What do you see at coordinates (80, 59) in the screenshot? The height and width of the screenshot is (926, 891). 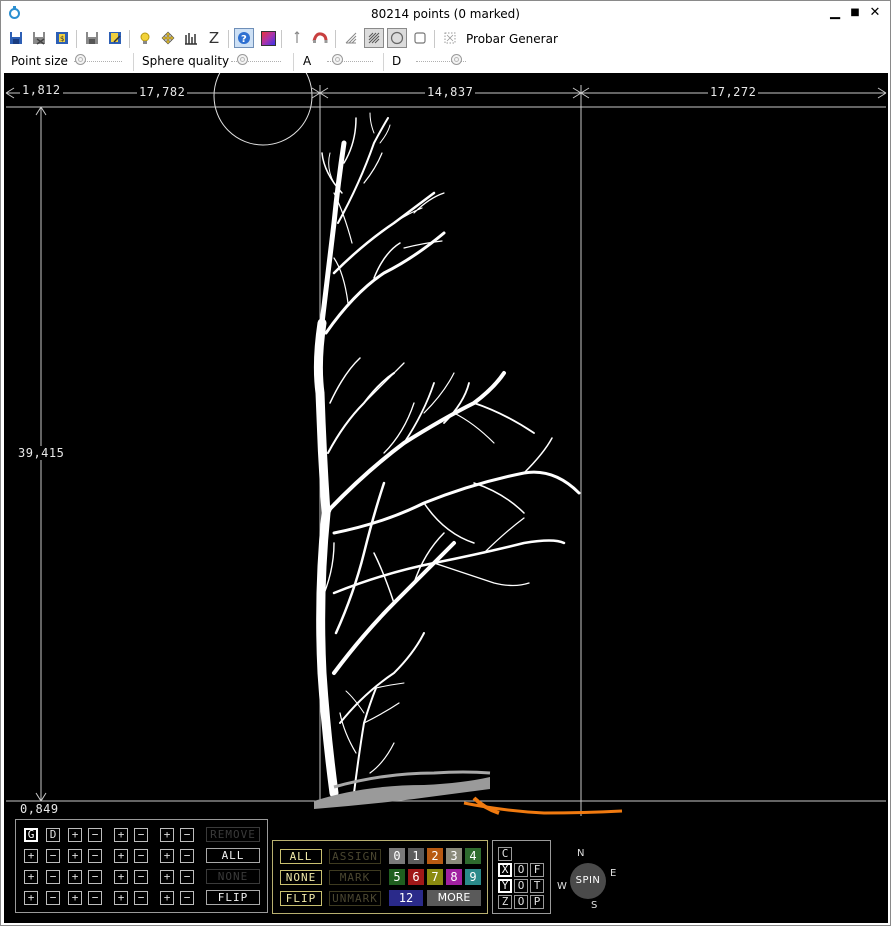 I see `point-size-slider` at bounding box center [80, 59].